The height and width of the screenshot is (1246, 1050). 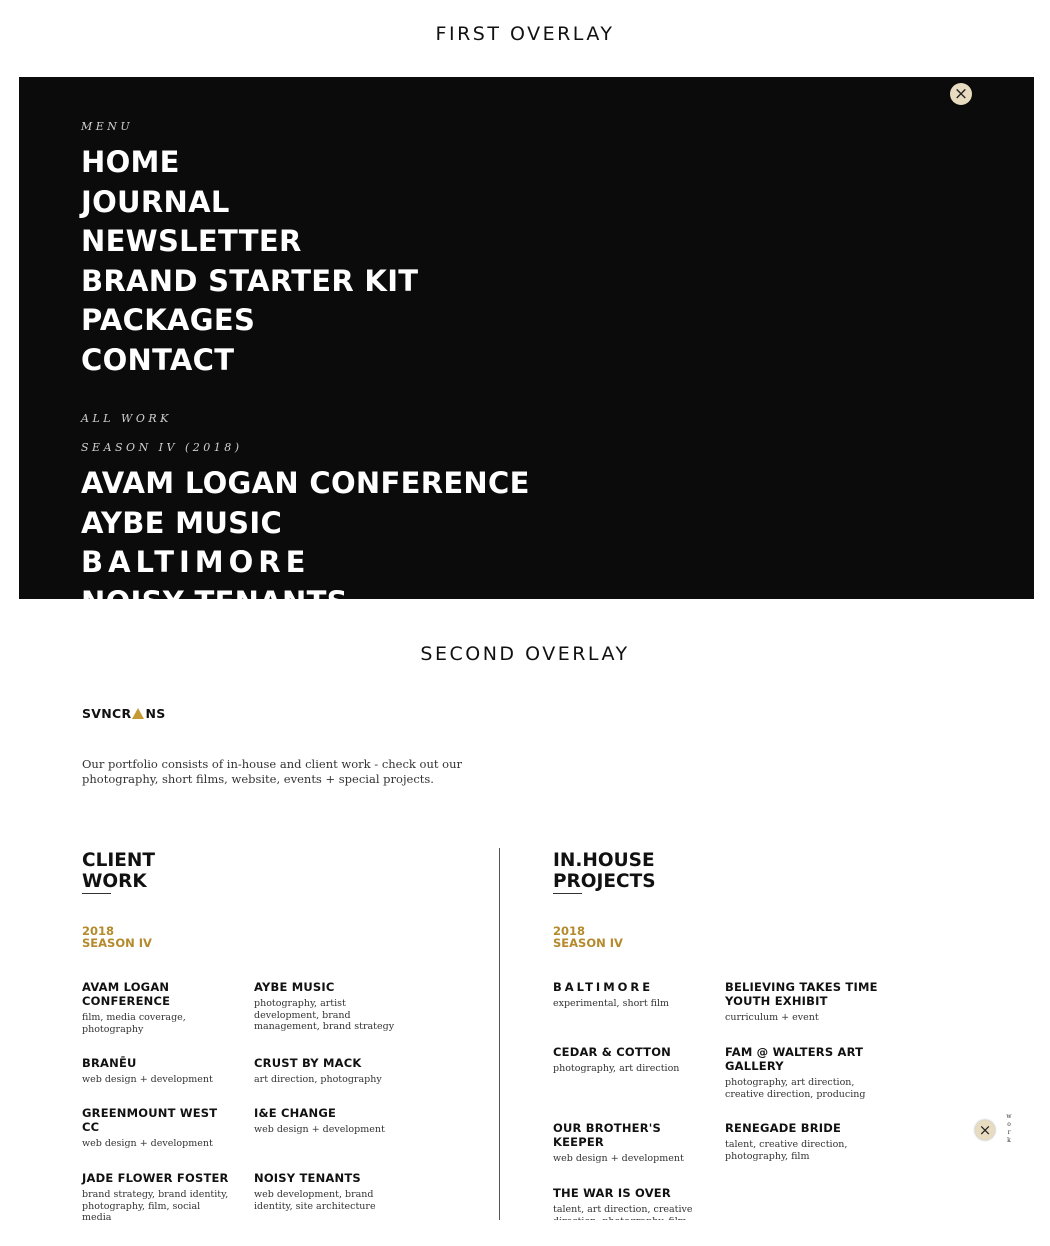 What do you see at coordinates (138, 713) in the screenshot?
I see `logo-triangle-icon` at bounding box center [138, 713].